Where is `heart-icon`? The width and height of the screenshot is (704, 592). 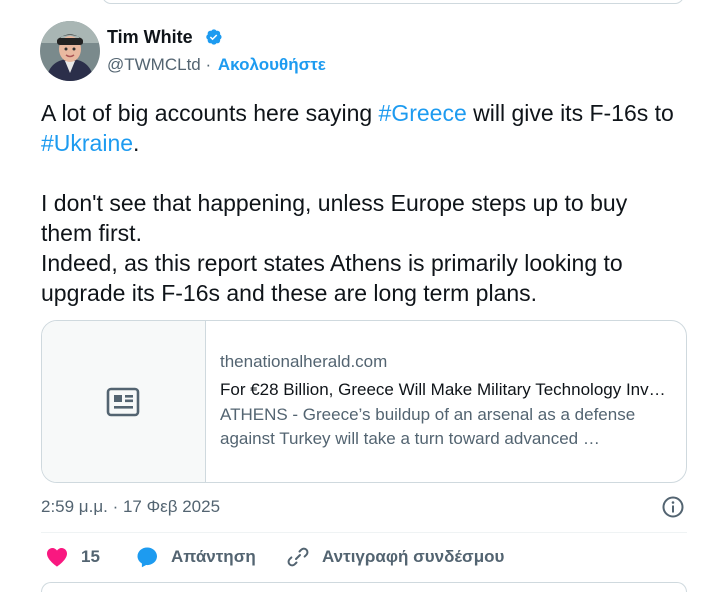
heart-icon is located at coordinates (57, 557).